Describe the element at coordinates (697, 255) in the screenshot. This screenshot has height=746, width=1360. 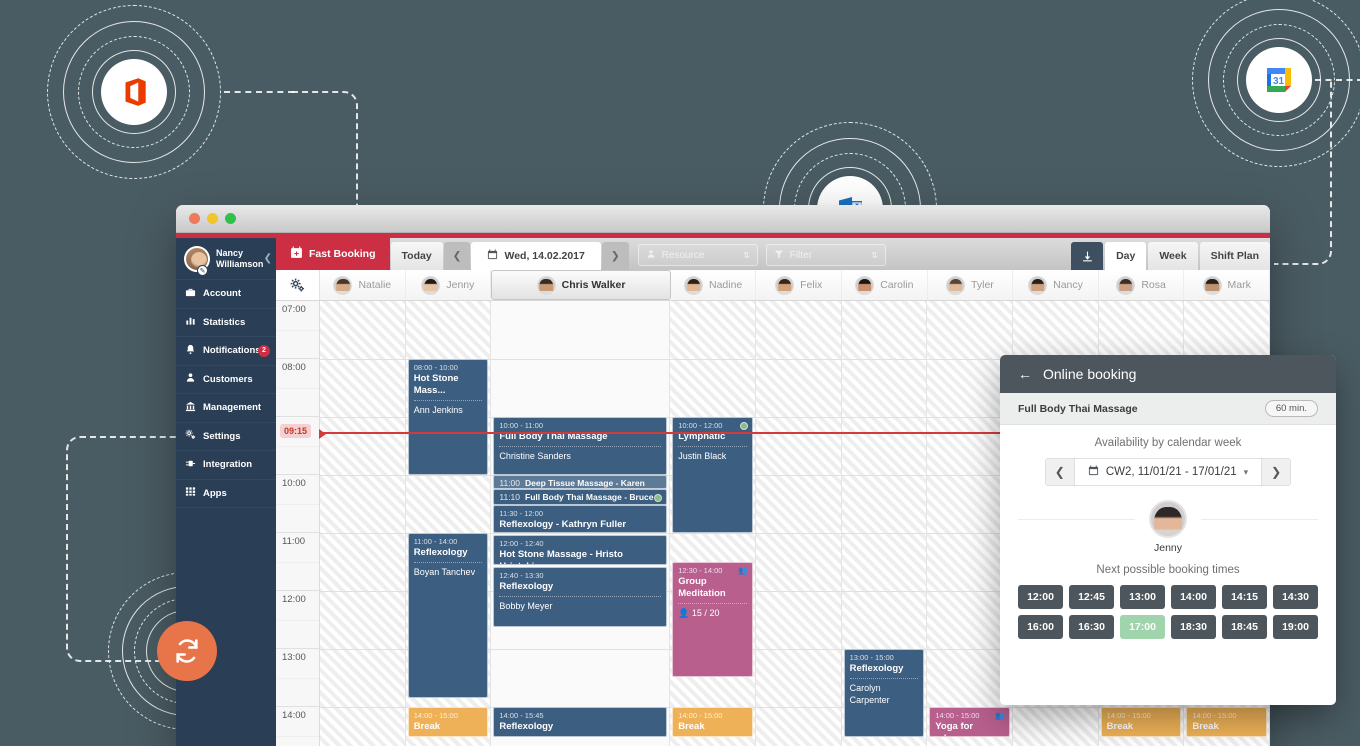
I see `resource-select: Resource ⇅` at that location.